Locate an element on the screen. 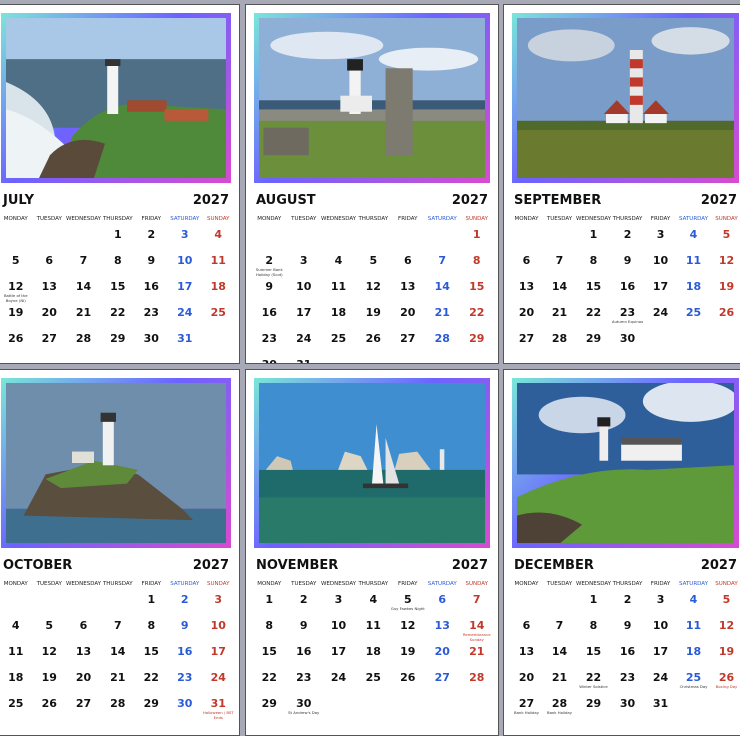 This screenshot has height=736, width=740. day-cell: 2 is located at coordinates (627, 603).